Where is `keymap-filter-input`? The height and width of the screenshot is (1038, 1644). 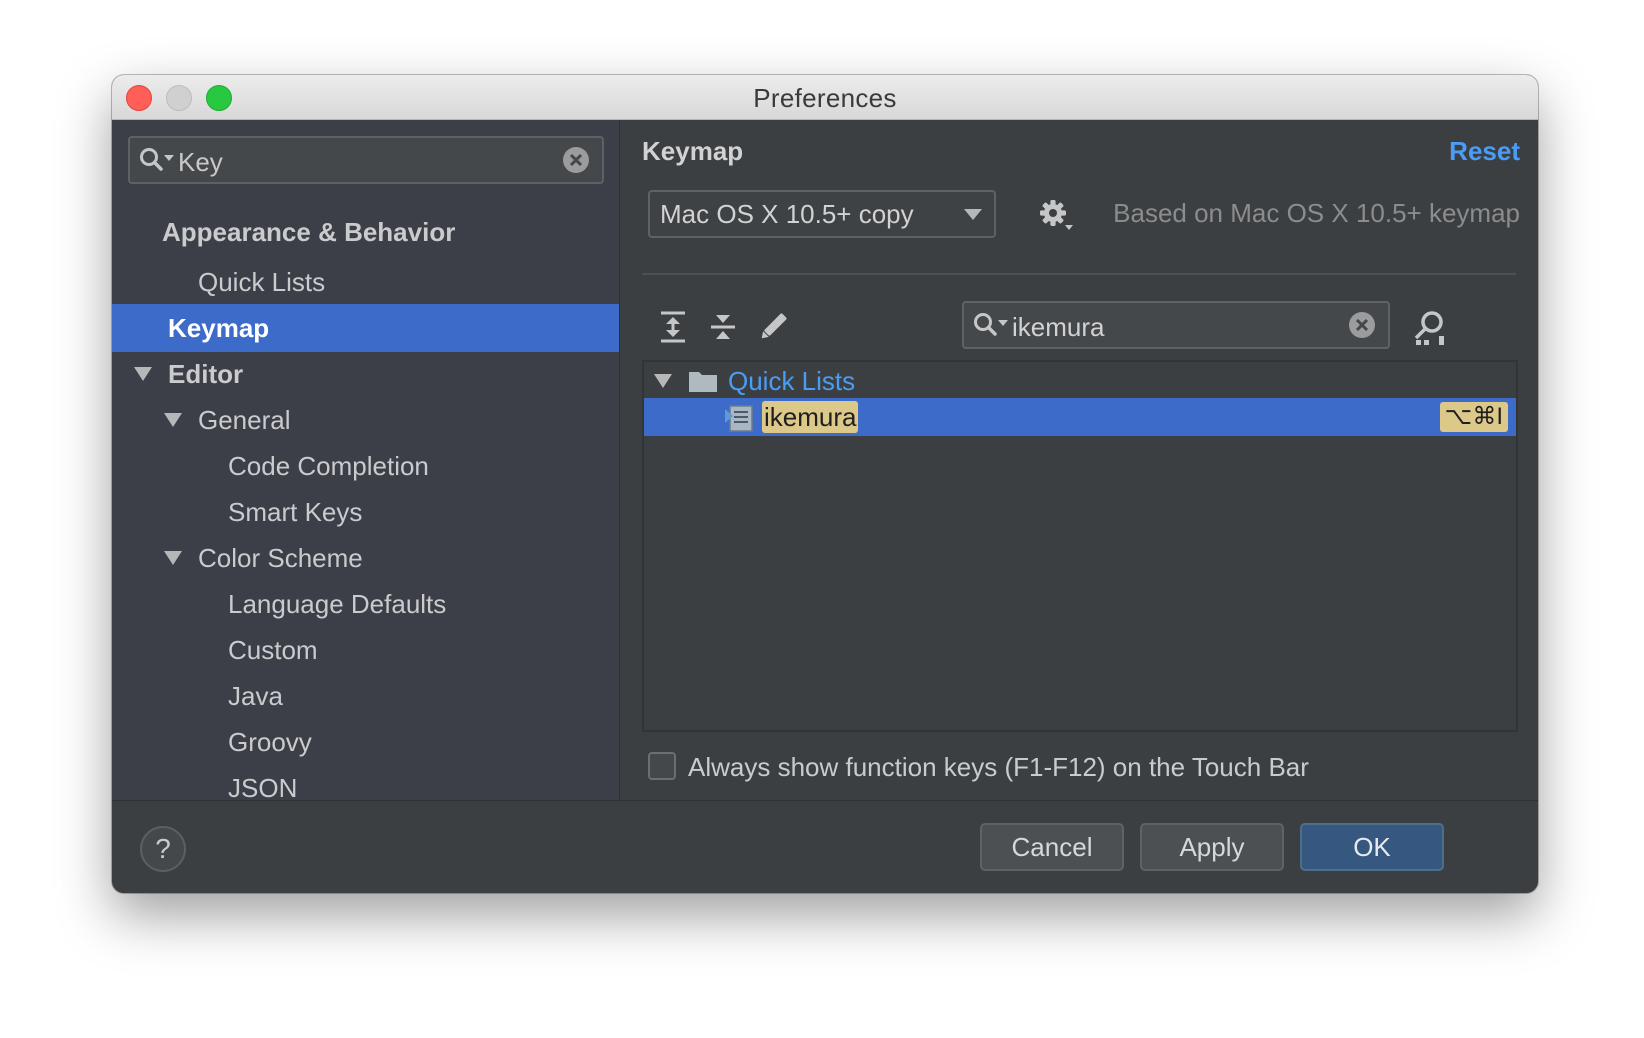
keymap-filter-input is located at coordinates (1172, 327).